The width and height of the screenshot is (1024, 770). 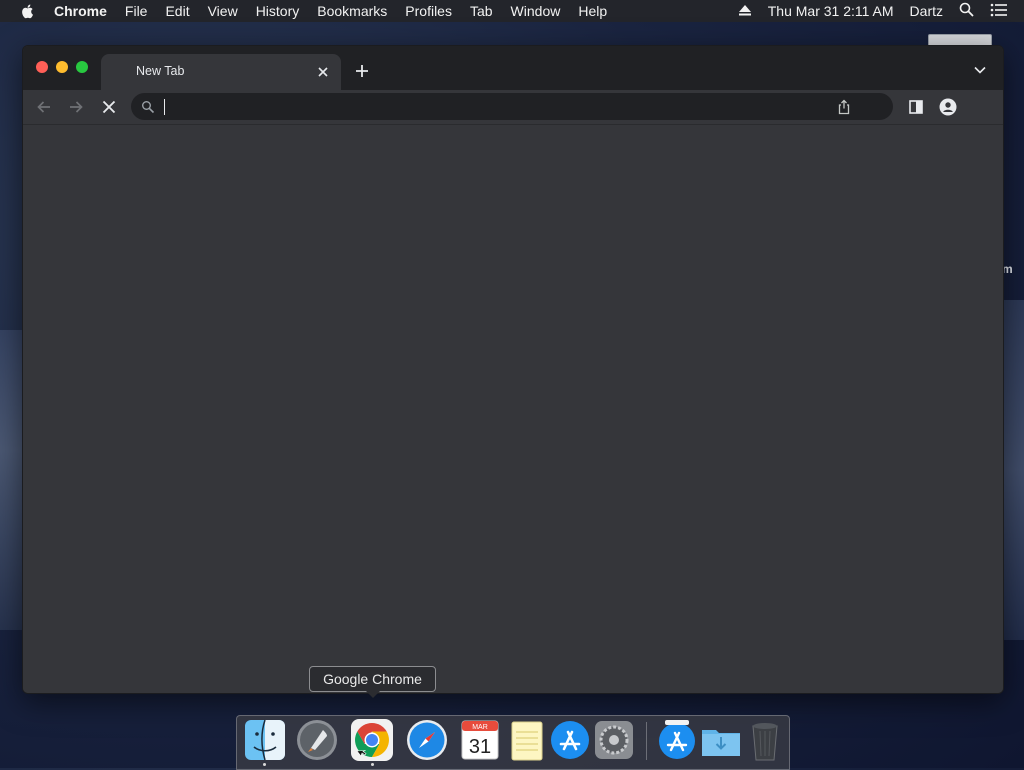 I want to click on browser-toolbar, so click(x=513, y=107).